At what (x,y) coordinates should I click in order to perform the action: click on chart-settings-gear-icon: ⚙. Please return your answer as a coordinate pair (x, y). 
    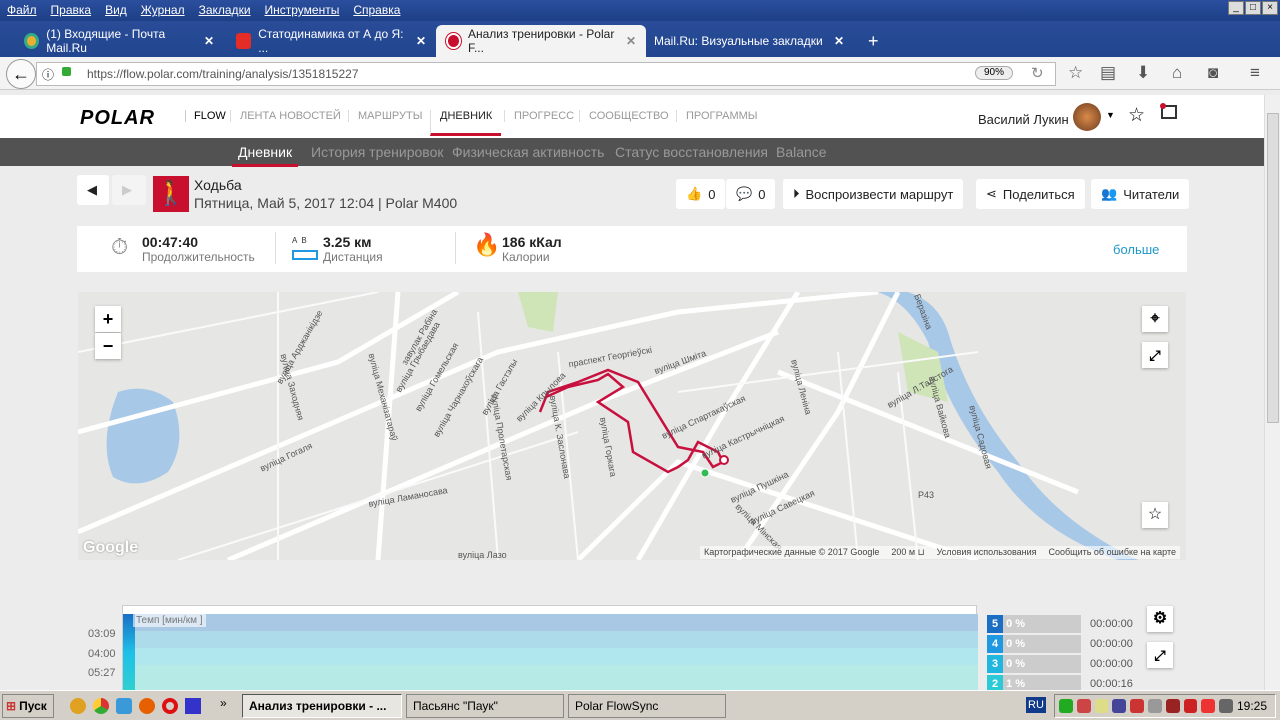
    Looking at the image, I should click on (1160, 619).